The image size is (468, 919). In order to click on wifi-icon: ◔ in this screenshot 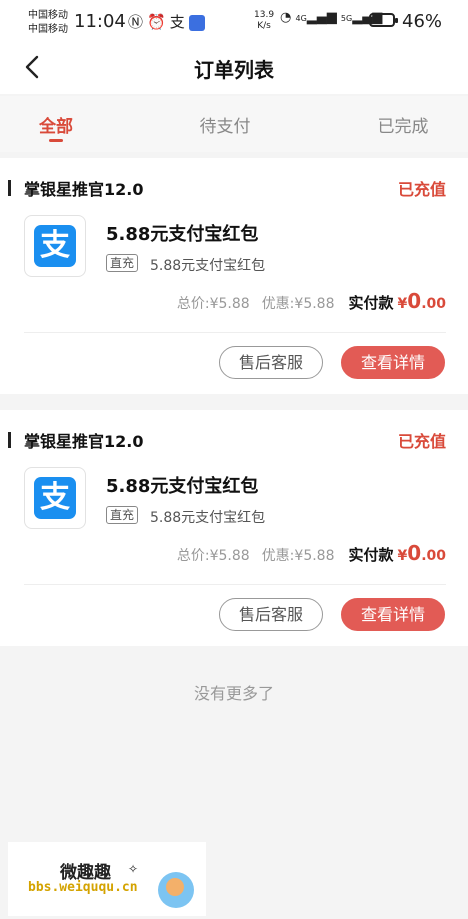, I will do `click(286, 17)`.